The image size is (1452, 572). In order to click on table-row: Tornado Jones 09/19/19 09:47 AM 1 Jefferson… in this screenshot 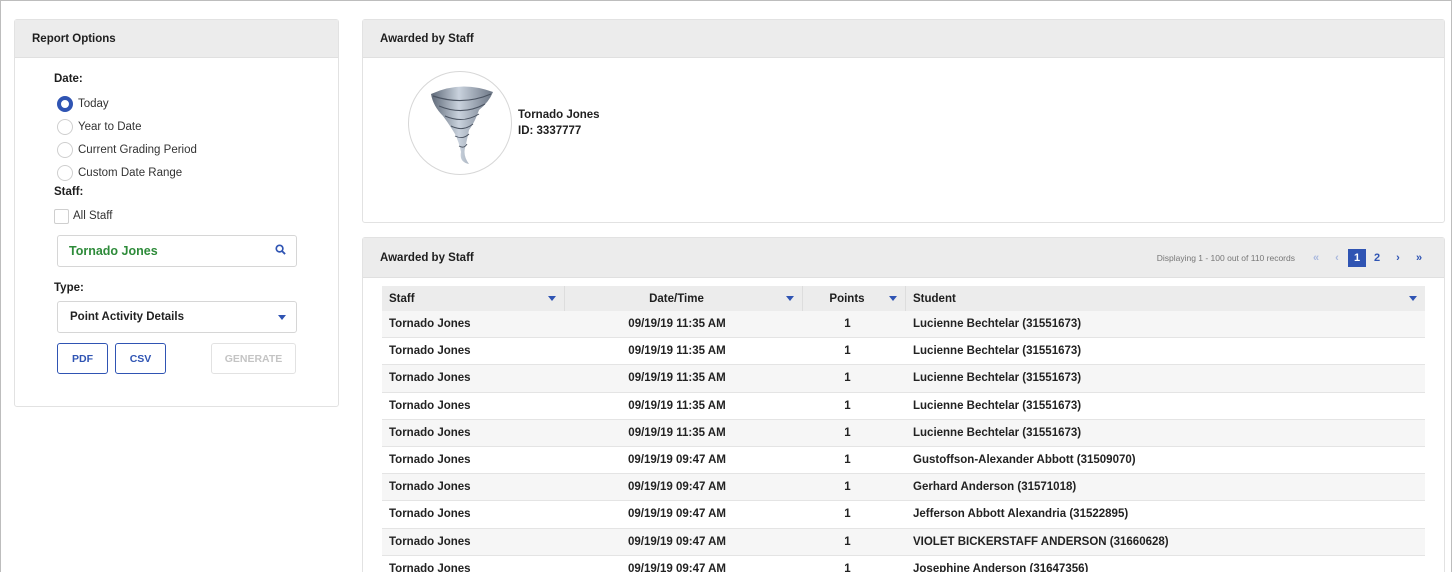, I will do `click(903, 515)`.